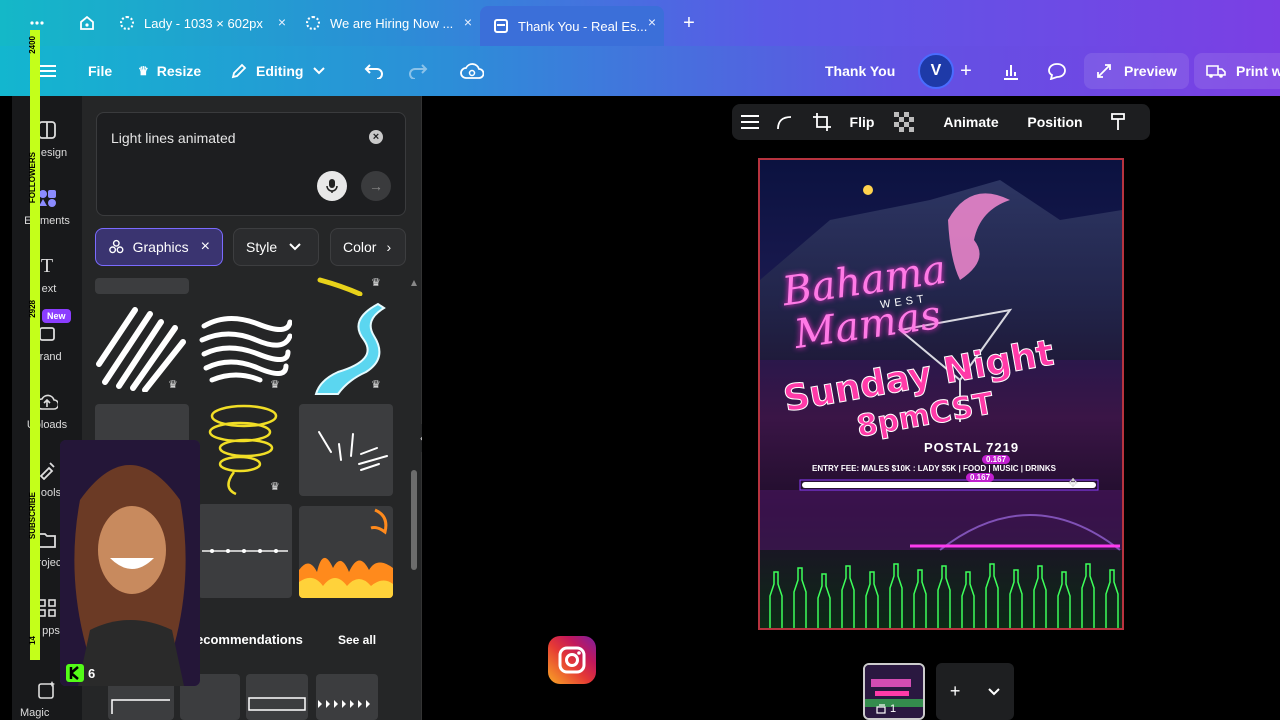 This screenshot has height=720, width=1280. Describe the element at coordinates (116, 246) in the screenshot. I see `graphics-icon` at that location.